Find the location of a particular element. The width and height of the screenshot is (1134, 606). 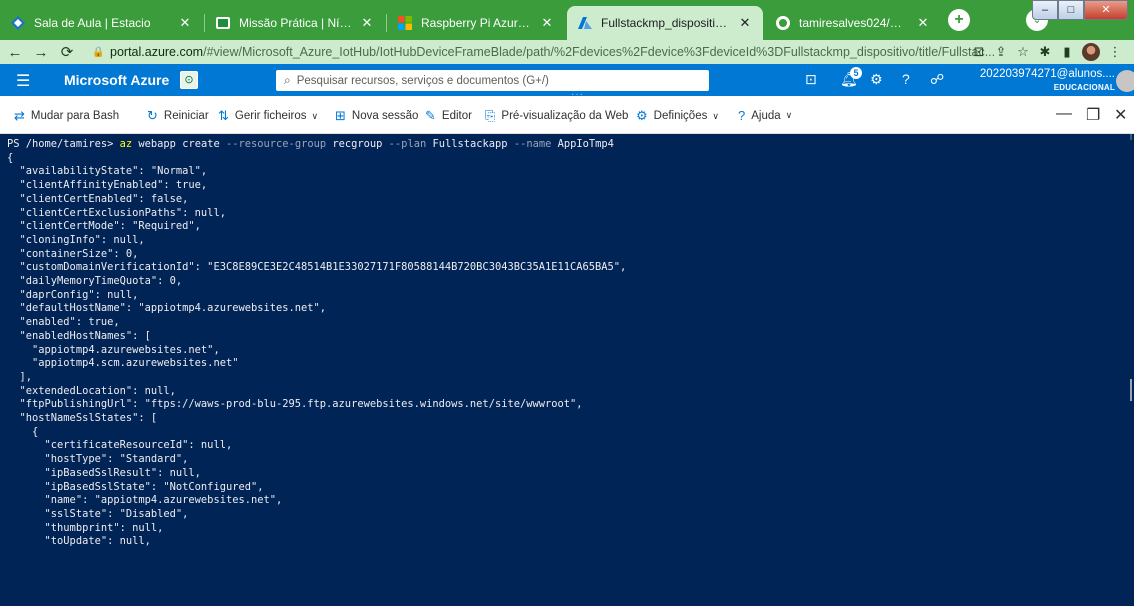

account-avatar is located at coordinates (1125, 81).